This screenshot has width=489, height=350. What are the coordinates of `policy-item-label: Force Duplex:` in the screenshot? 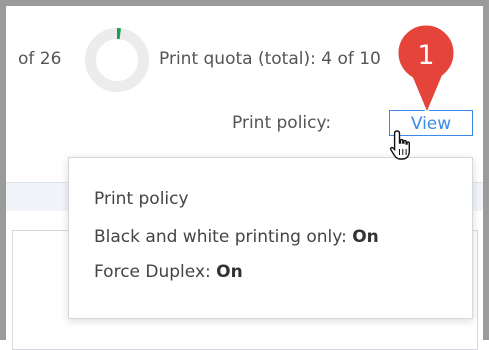 It's located at (152, 272).